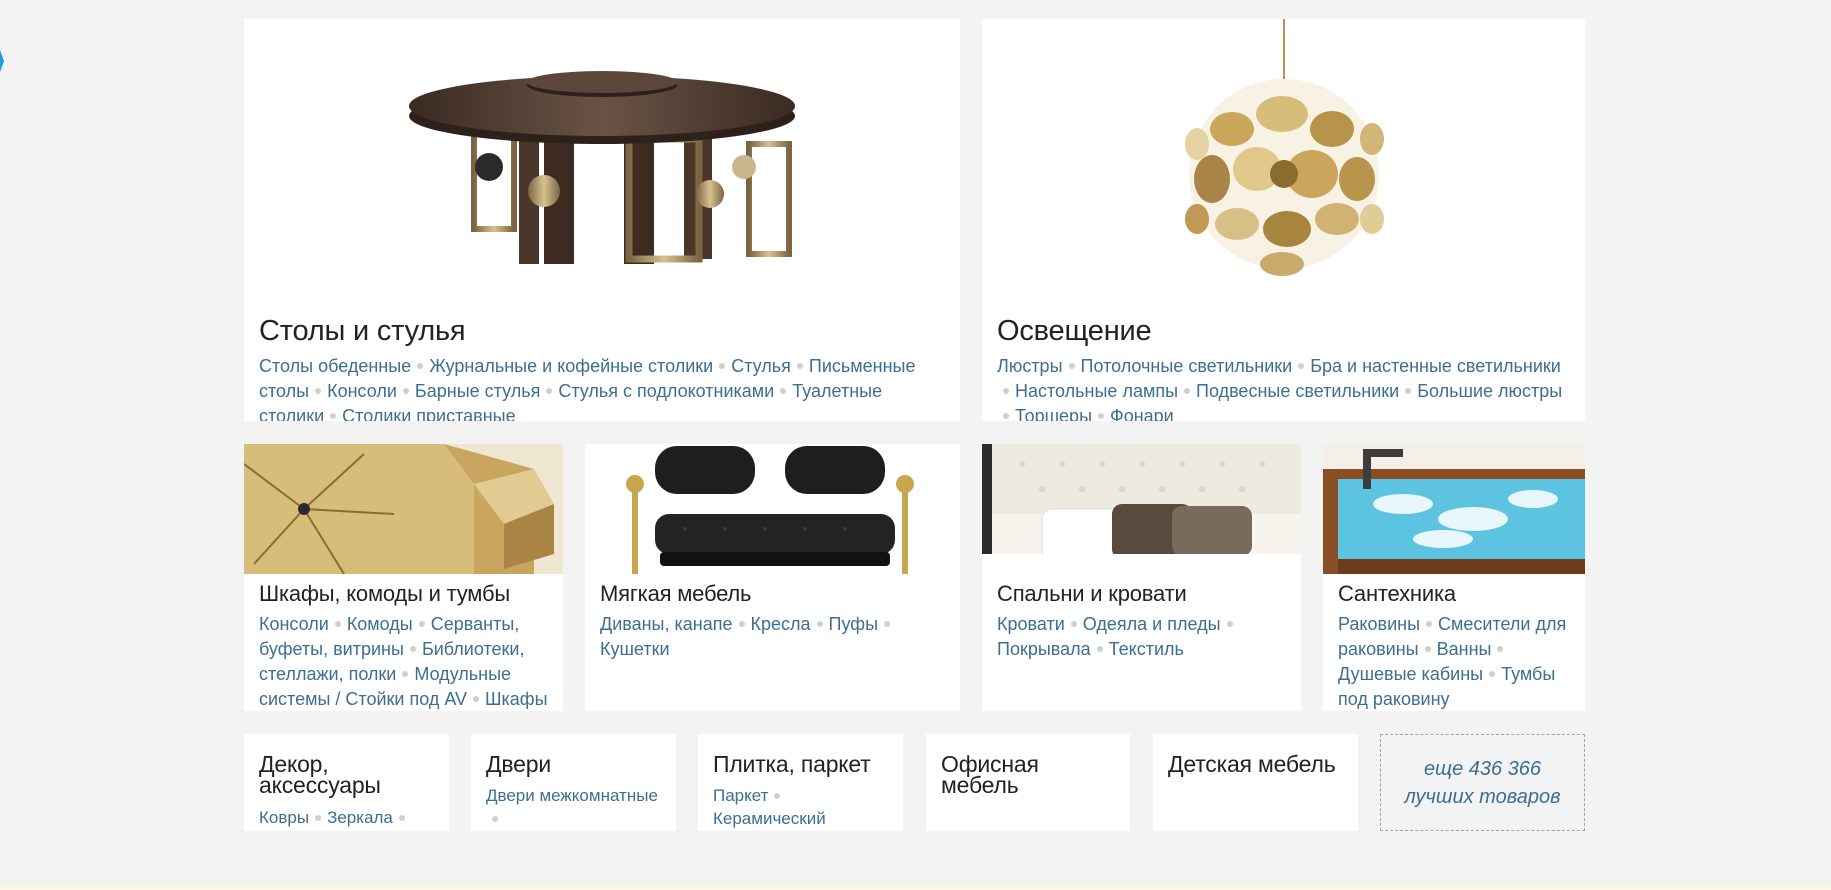  Describe the element at coordinates (996, 775) in the screenshot. I see `category-title: Офисная мебель` at that location.